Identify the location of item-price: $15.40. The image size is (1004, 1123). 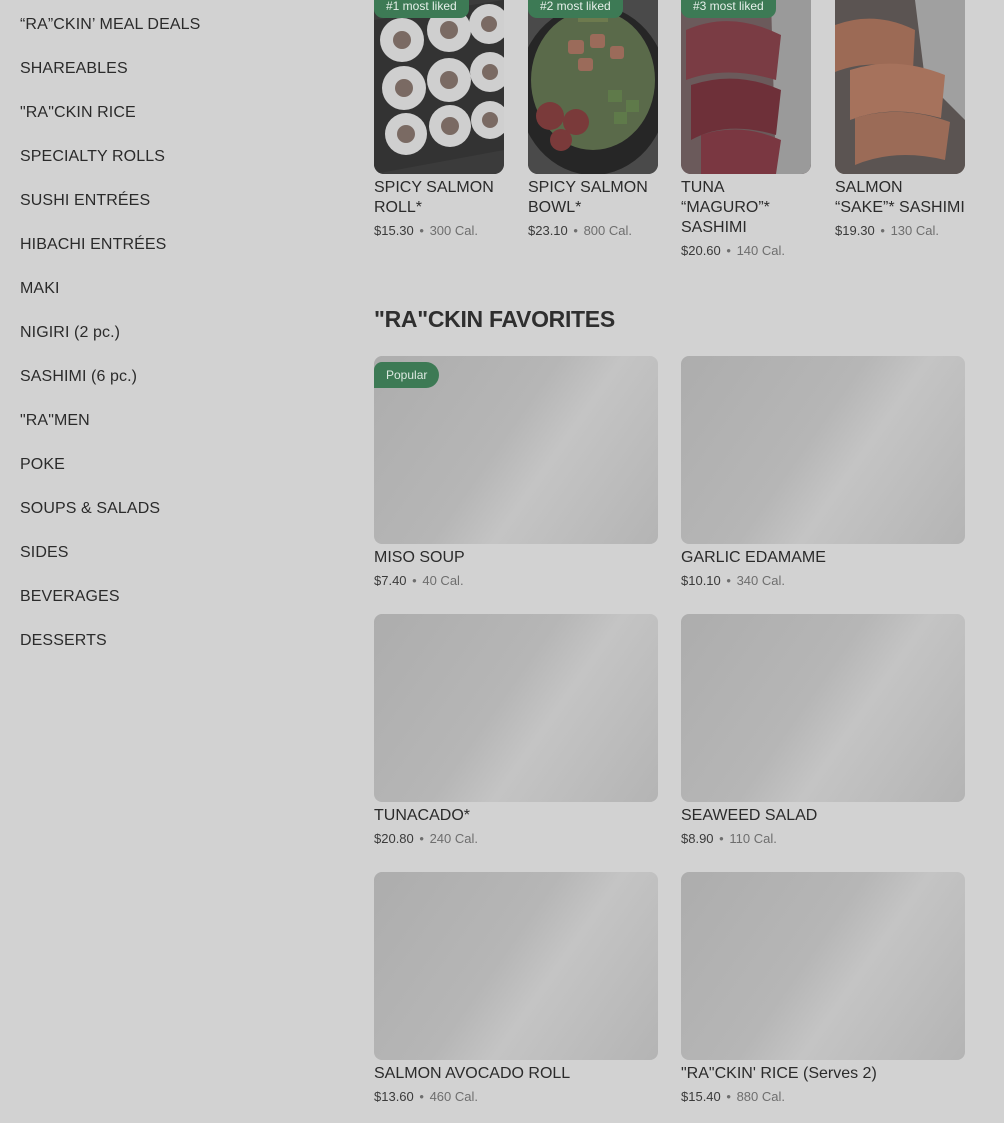
(701, 1096).